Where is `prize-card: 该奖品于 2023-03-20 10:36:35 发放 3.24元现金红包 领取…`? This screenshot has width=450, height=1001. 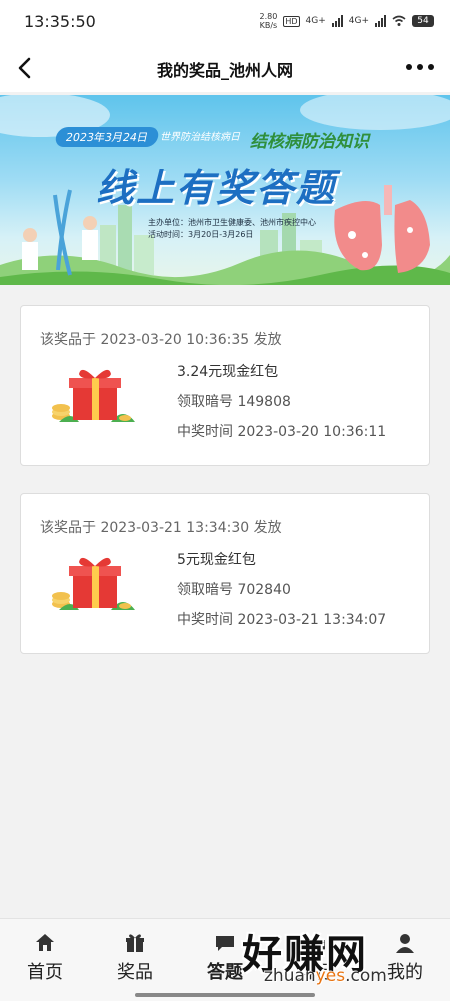 prize-card: 该奖品于 2023-03-20 10:36:35 发放 3.24元现金红包 领取… is located at coordinates (225, 385).